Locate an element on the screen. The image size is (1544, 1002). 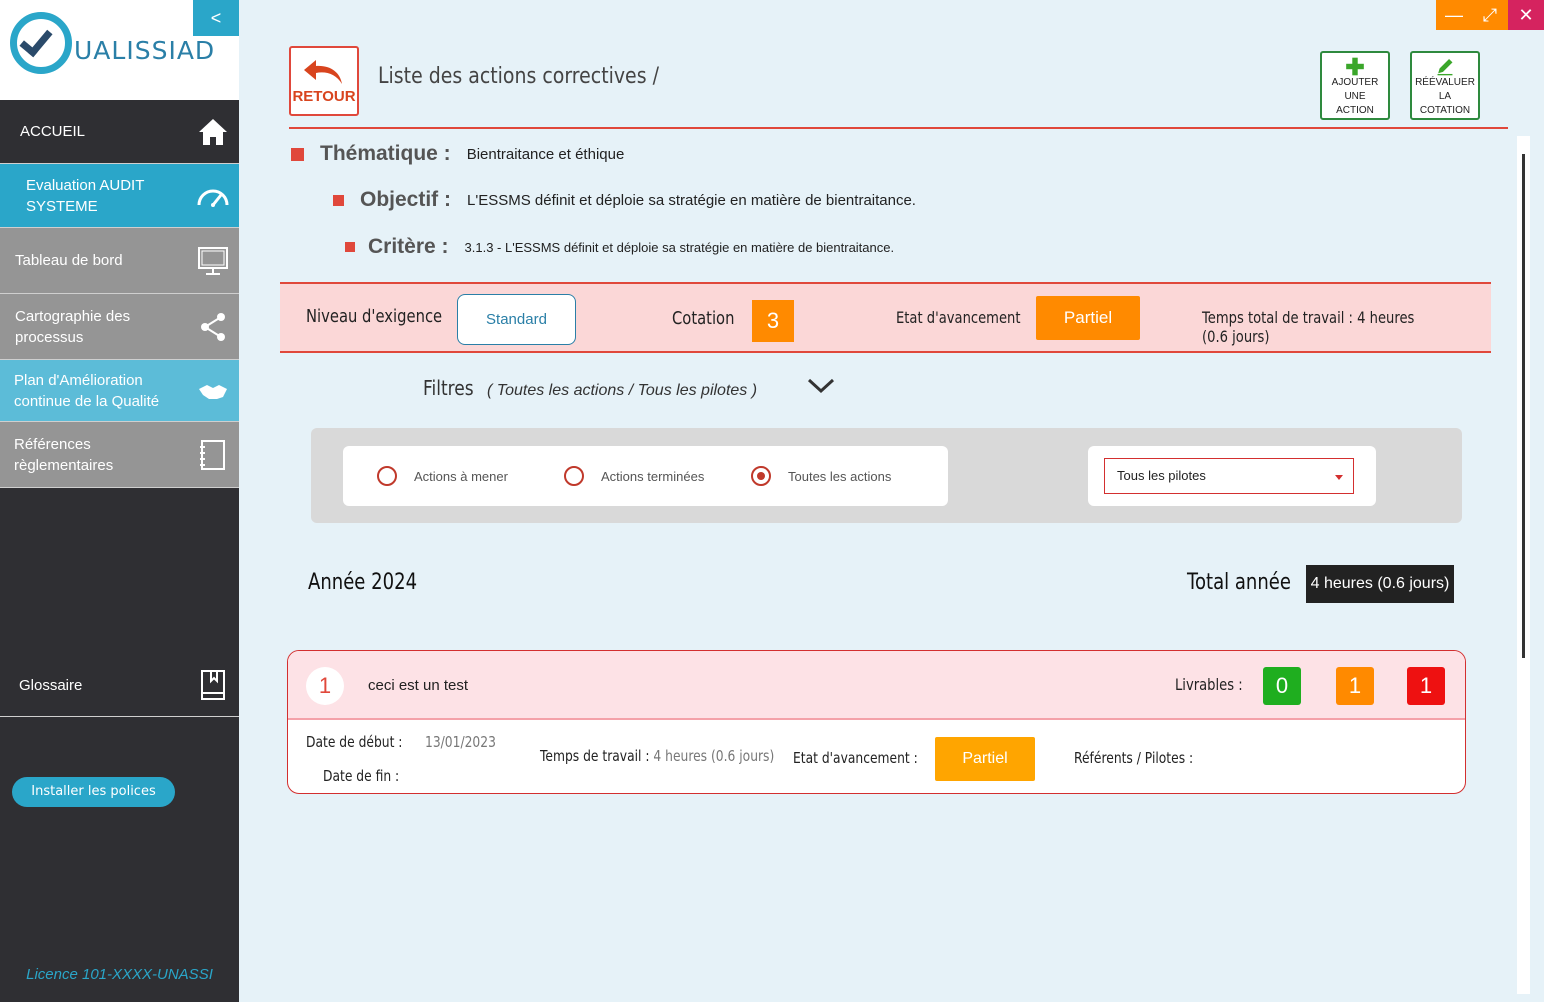
install-fonts-button: Installer les polices is located at coordinates (93, 792).